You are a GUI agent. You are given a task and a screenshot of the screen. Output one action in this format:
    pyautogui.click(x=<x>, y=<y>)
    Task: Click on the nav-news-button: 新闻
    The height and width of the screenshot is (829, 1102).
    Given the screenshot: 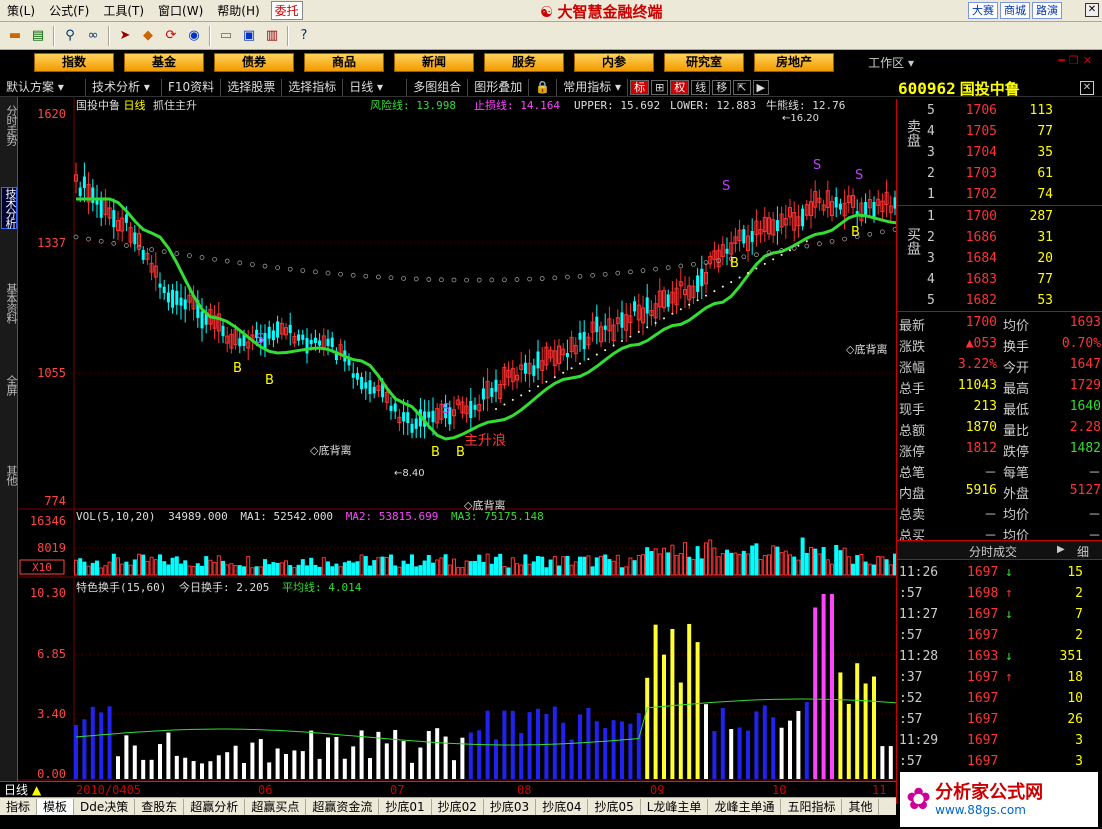 What is the action you would take?
    pyautogui.click(x=434, y=62)
    